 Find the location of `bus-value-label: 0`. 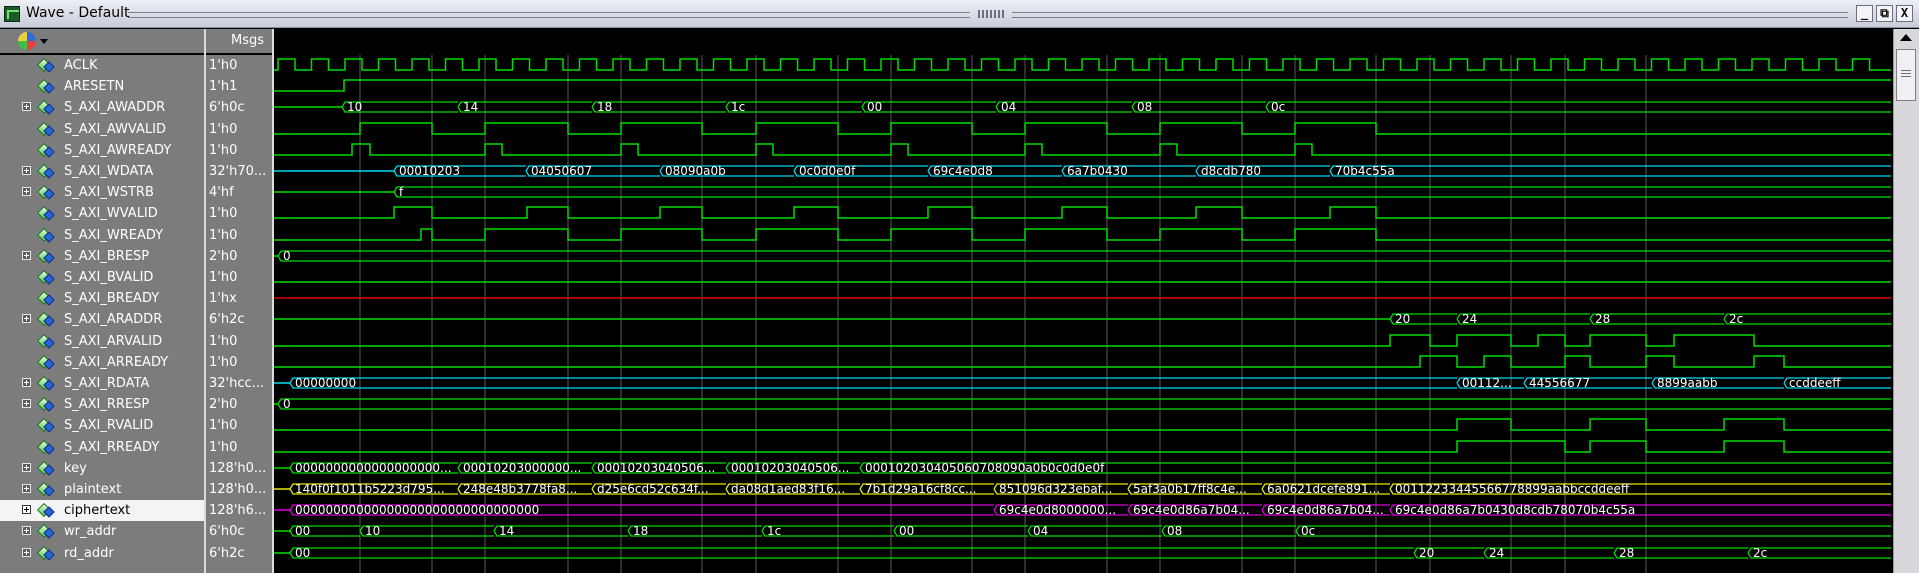

bus-value-label: 0 is located at coordinates (287, 404).